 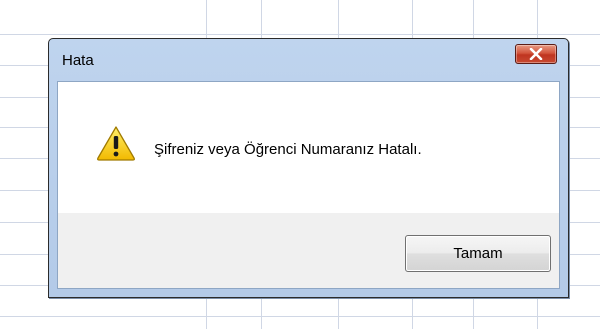 I want to click on ok-button: Tamam, so click(x=478, y=253).